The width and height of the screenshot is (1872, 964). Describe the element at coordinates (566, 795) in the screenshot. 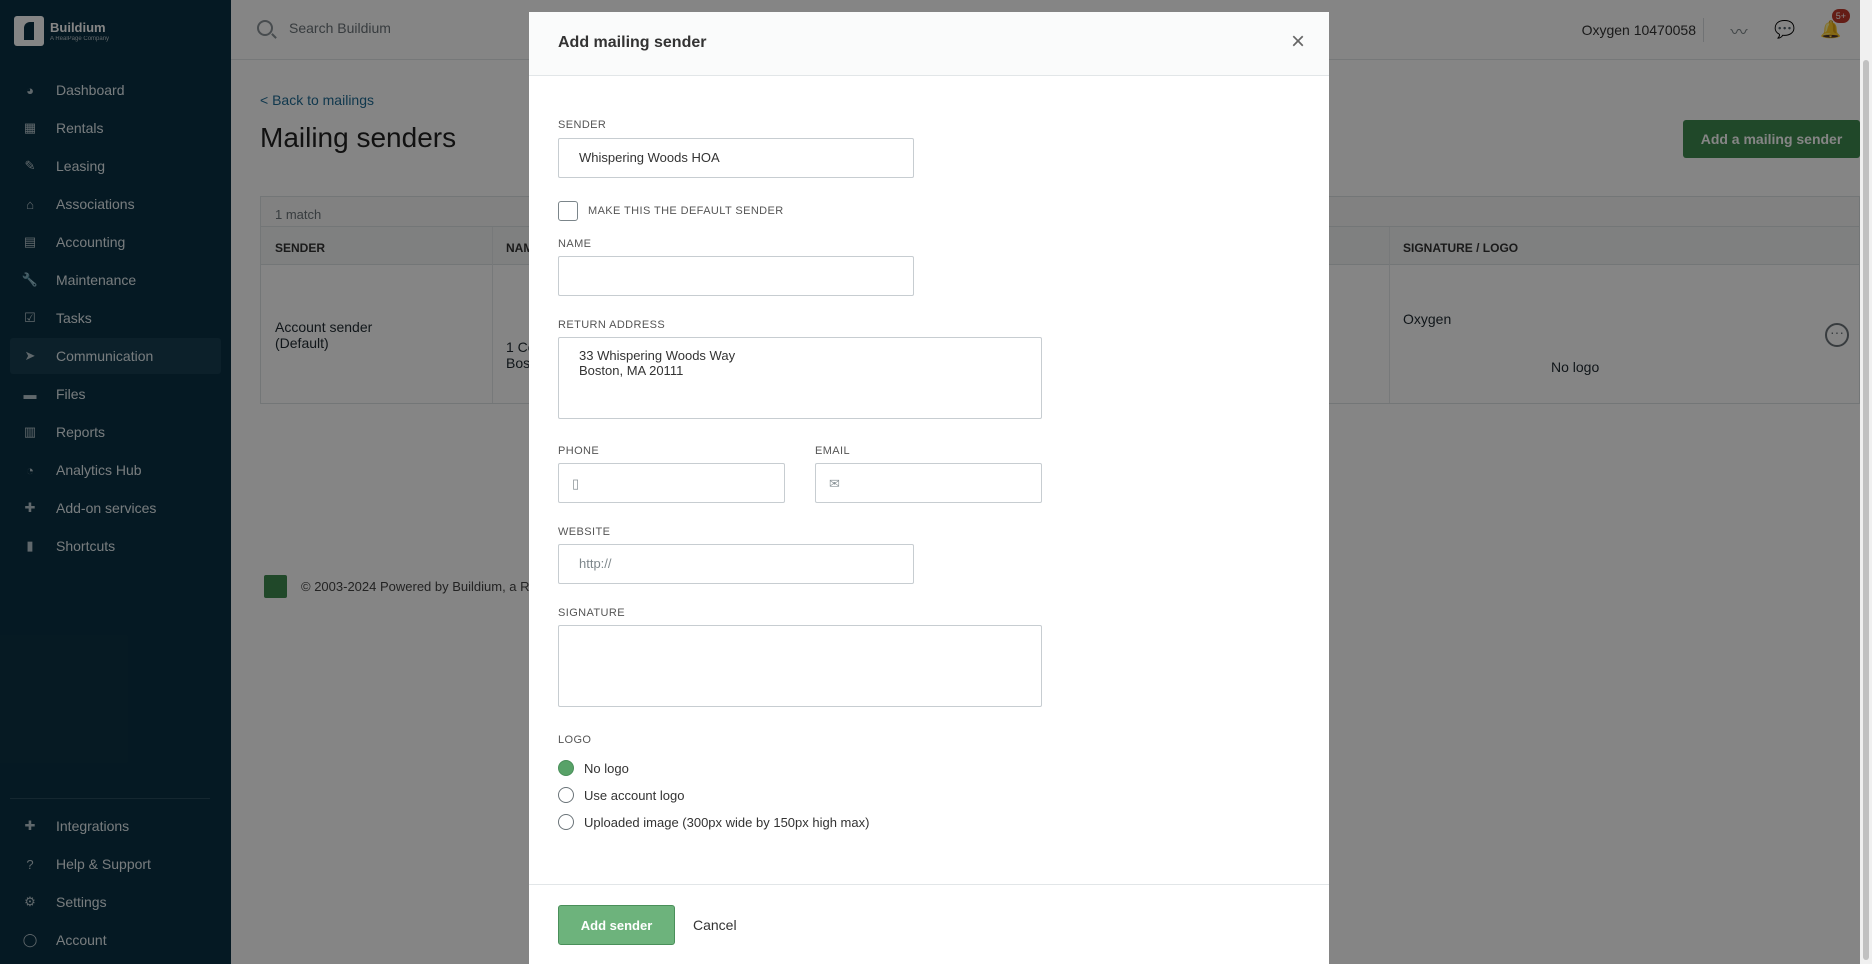

I see `account-logo-radio` at that location.